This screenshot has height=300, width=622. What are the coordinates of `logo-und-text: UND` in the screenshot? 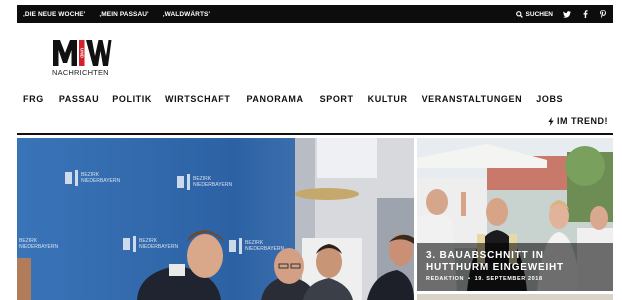 It's located at (82, 53).